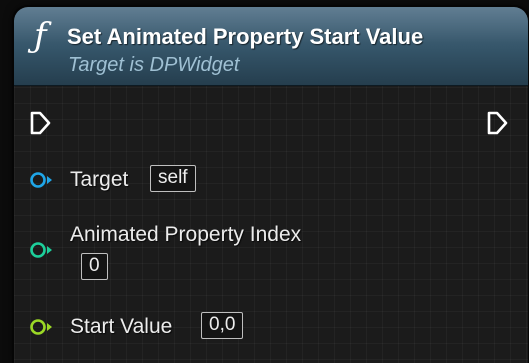  What do you see at coordinates (94, 266) in the screenshot?
I see `animated-property-index-value: 0` at bounding box center [94, 266].